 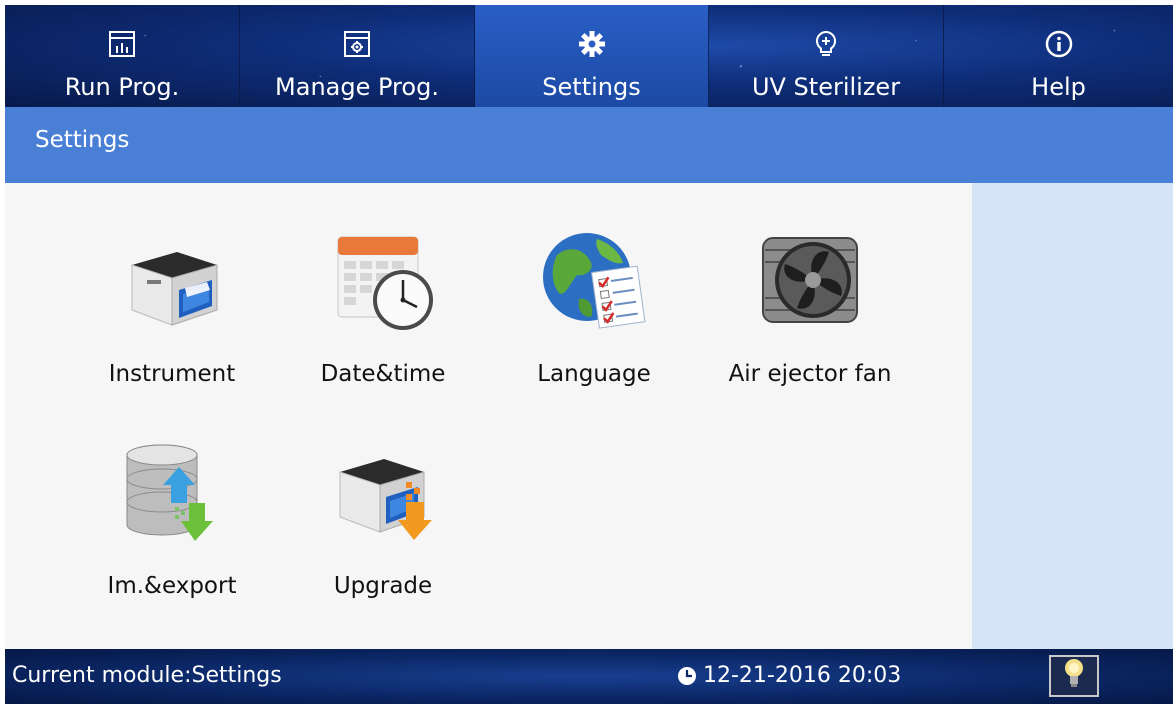 I want to click on settings-item-date-time: Date&time, so click(x=383, y=304).